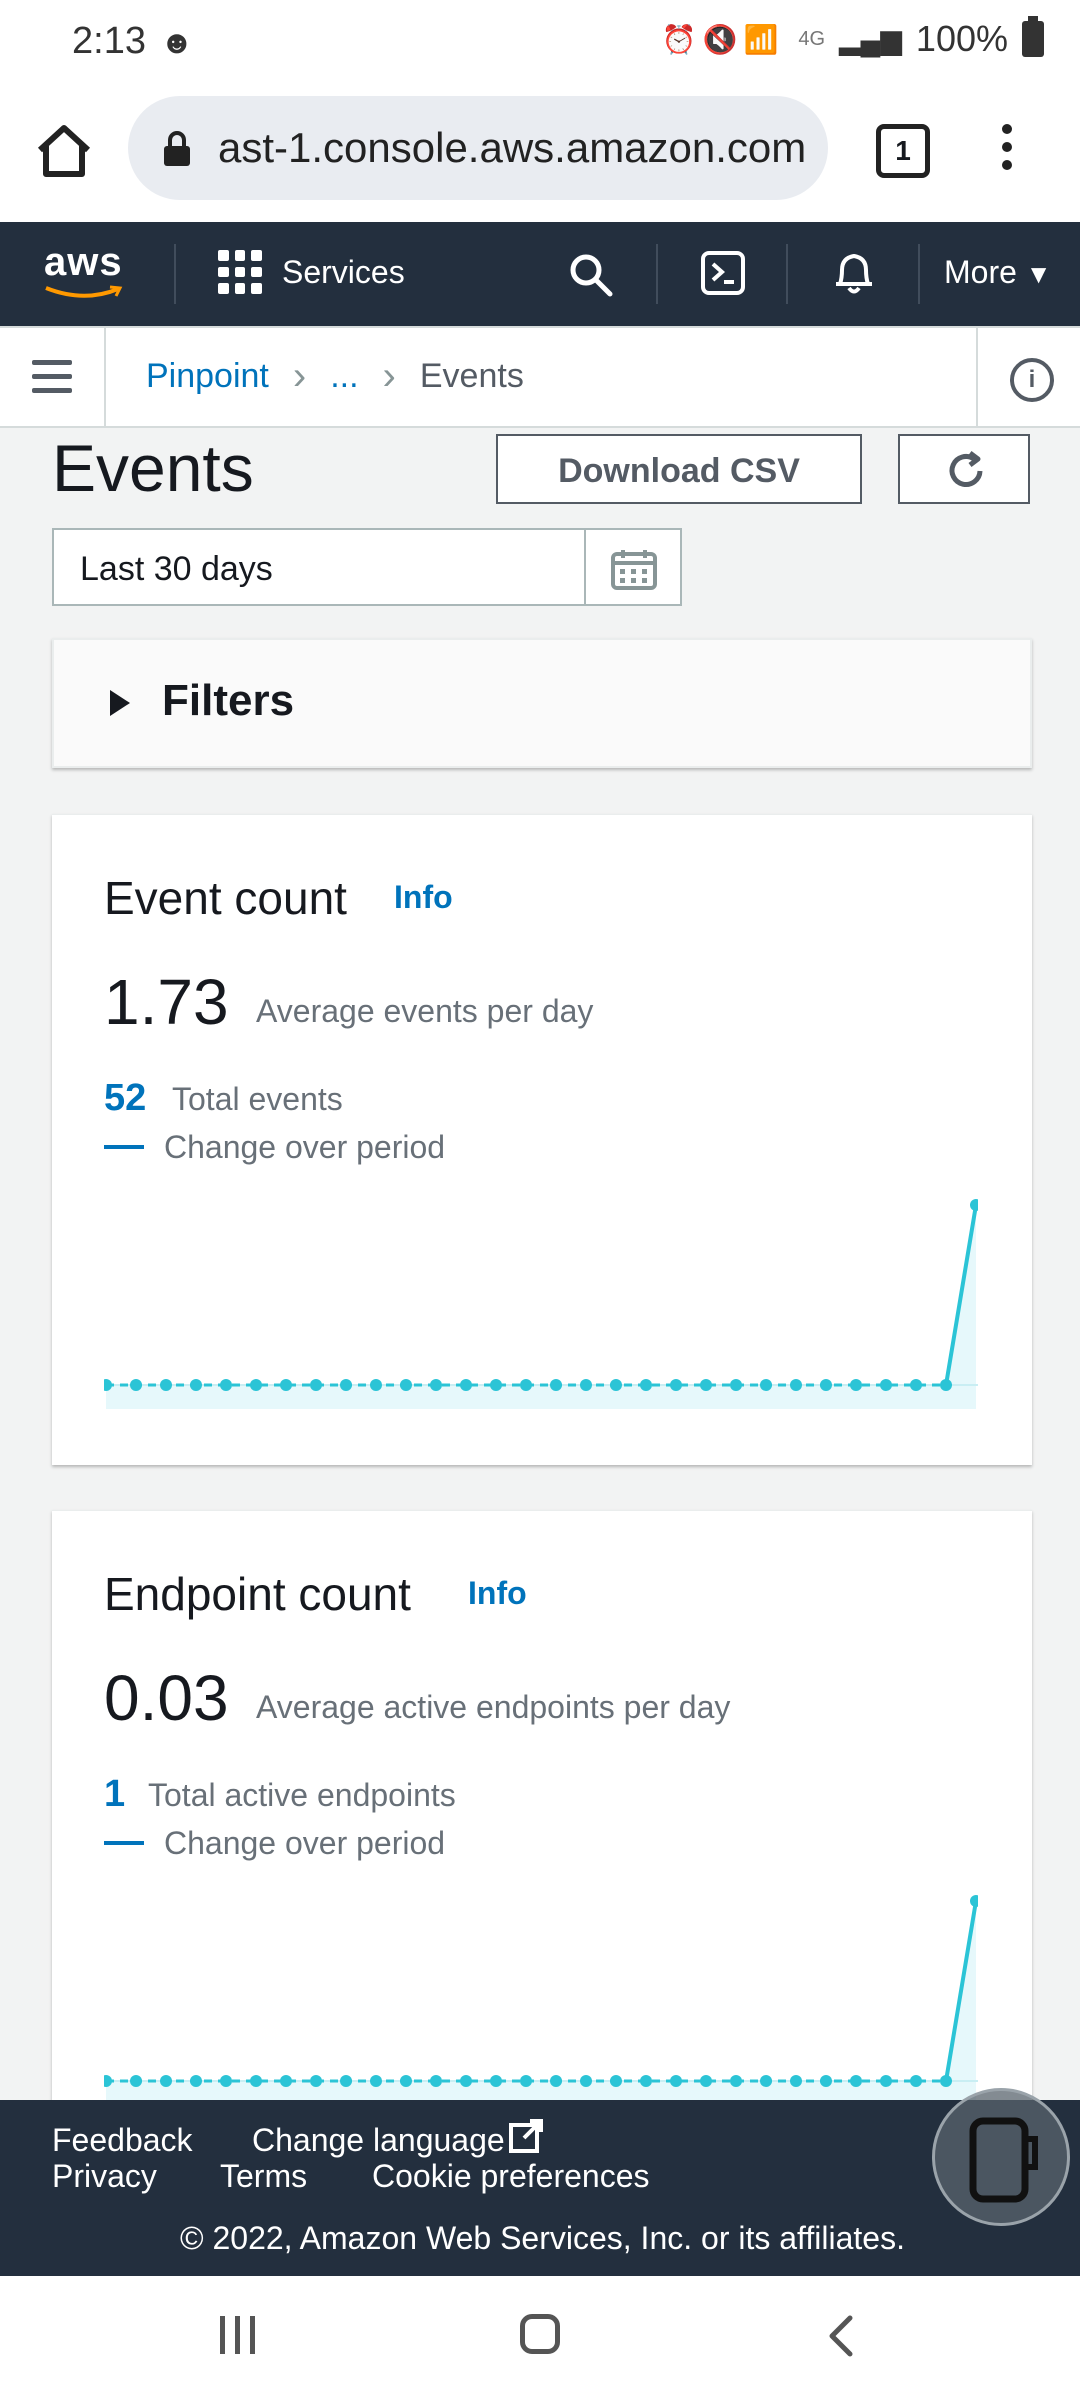 The image size is (1080, 2400). Describe the element at coordinates (263, 2176) in the screenshot. I see `terms-link: Terms` at that location.